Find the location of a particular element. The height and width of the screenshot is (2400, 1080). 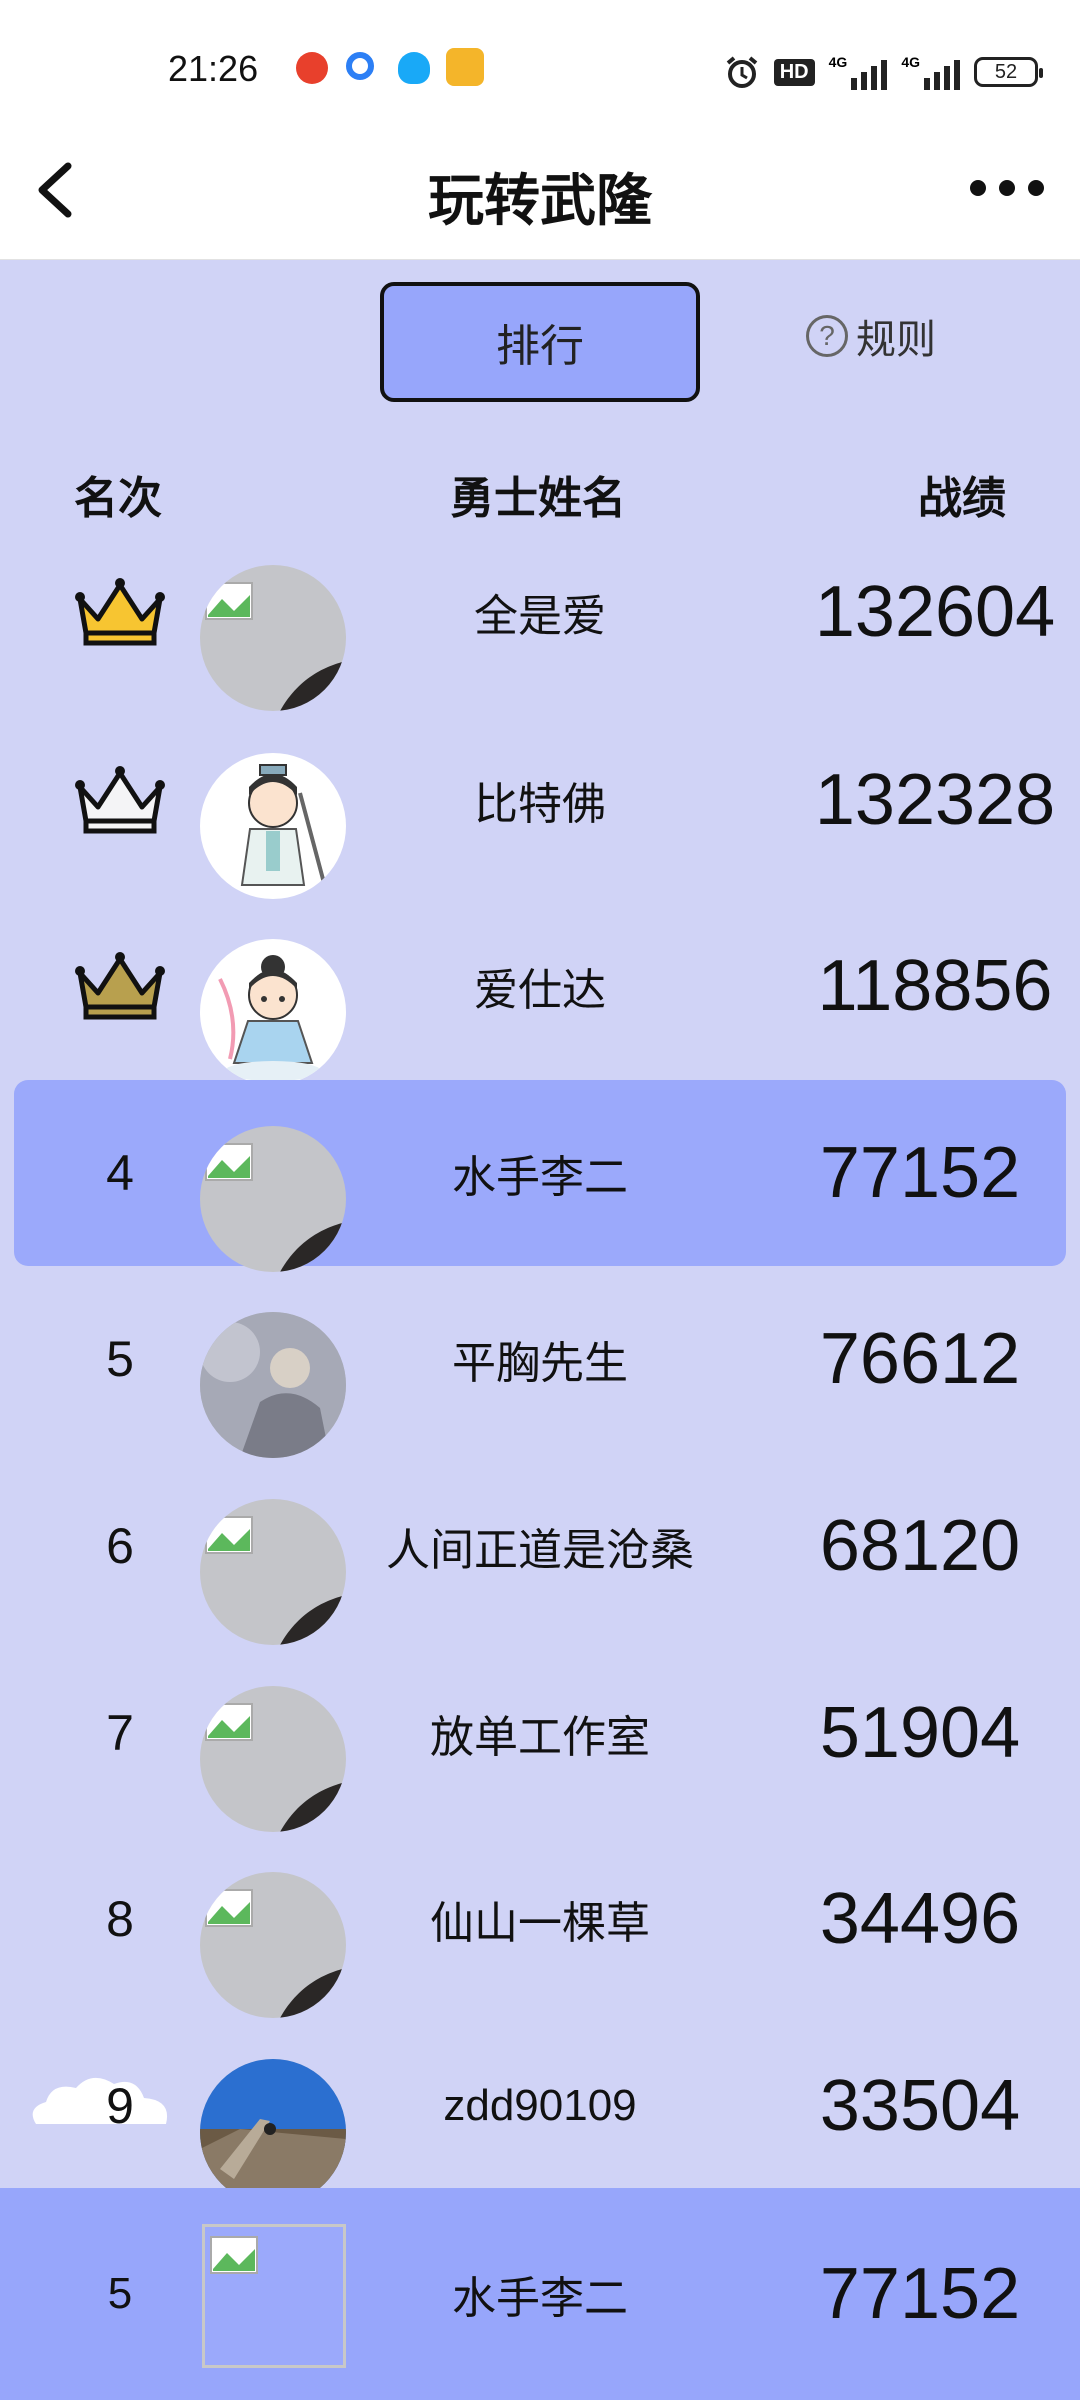

table-row: 6 人间正道是沧桑 68120 is located at coordinates (540, 1549).